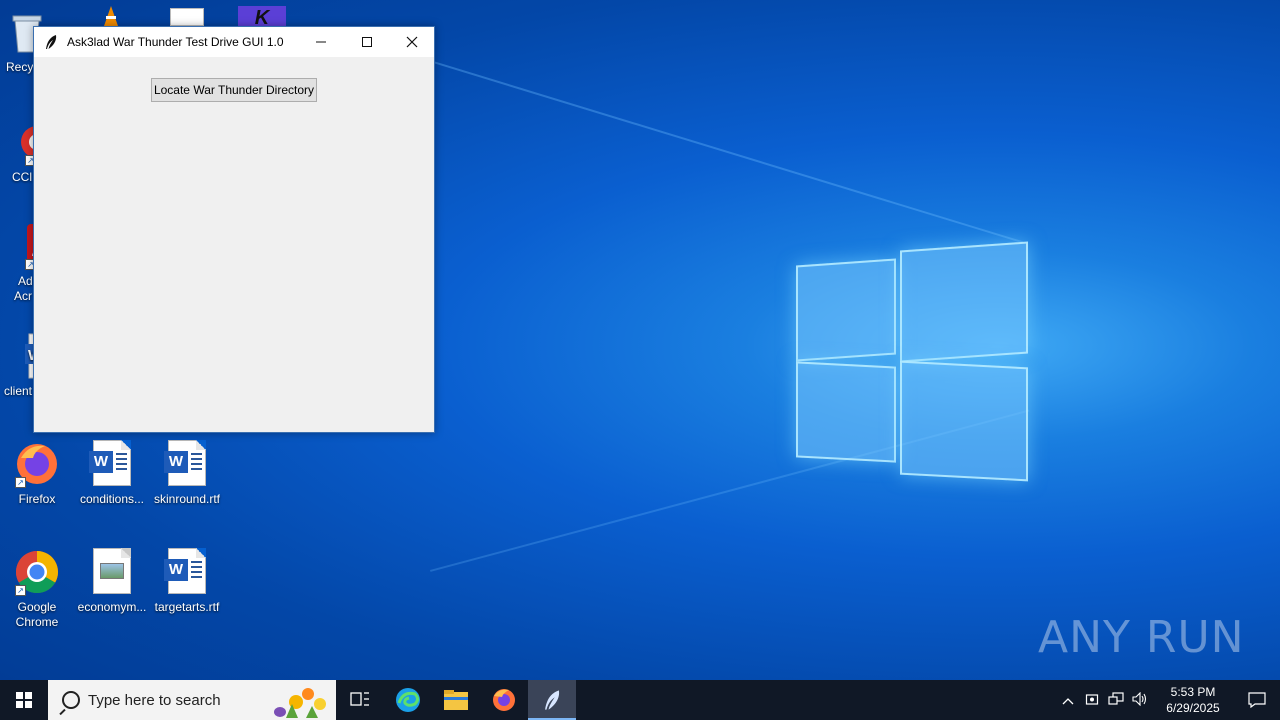 The height and width of the screenshot is (720, 1280). I want to click on taskbar: Type here to search 5:53 PM 6/29/2025, so click(640, 700).